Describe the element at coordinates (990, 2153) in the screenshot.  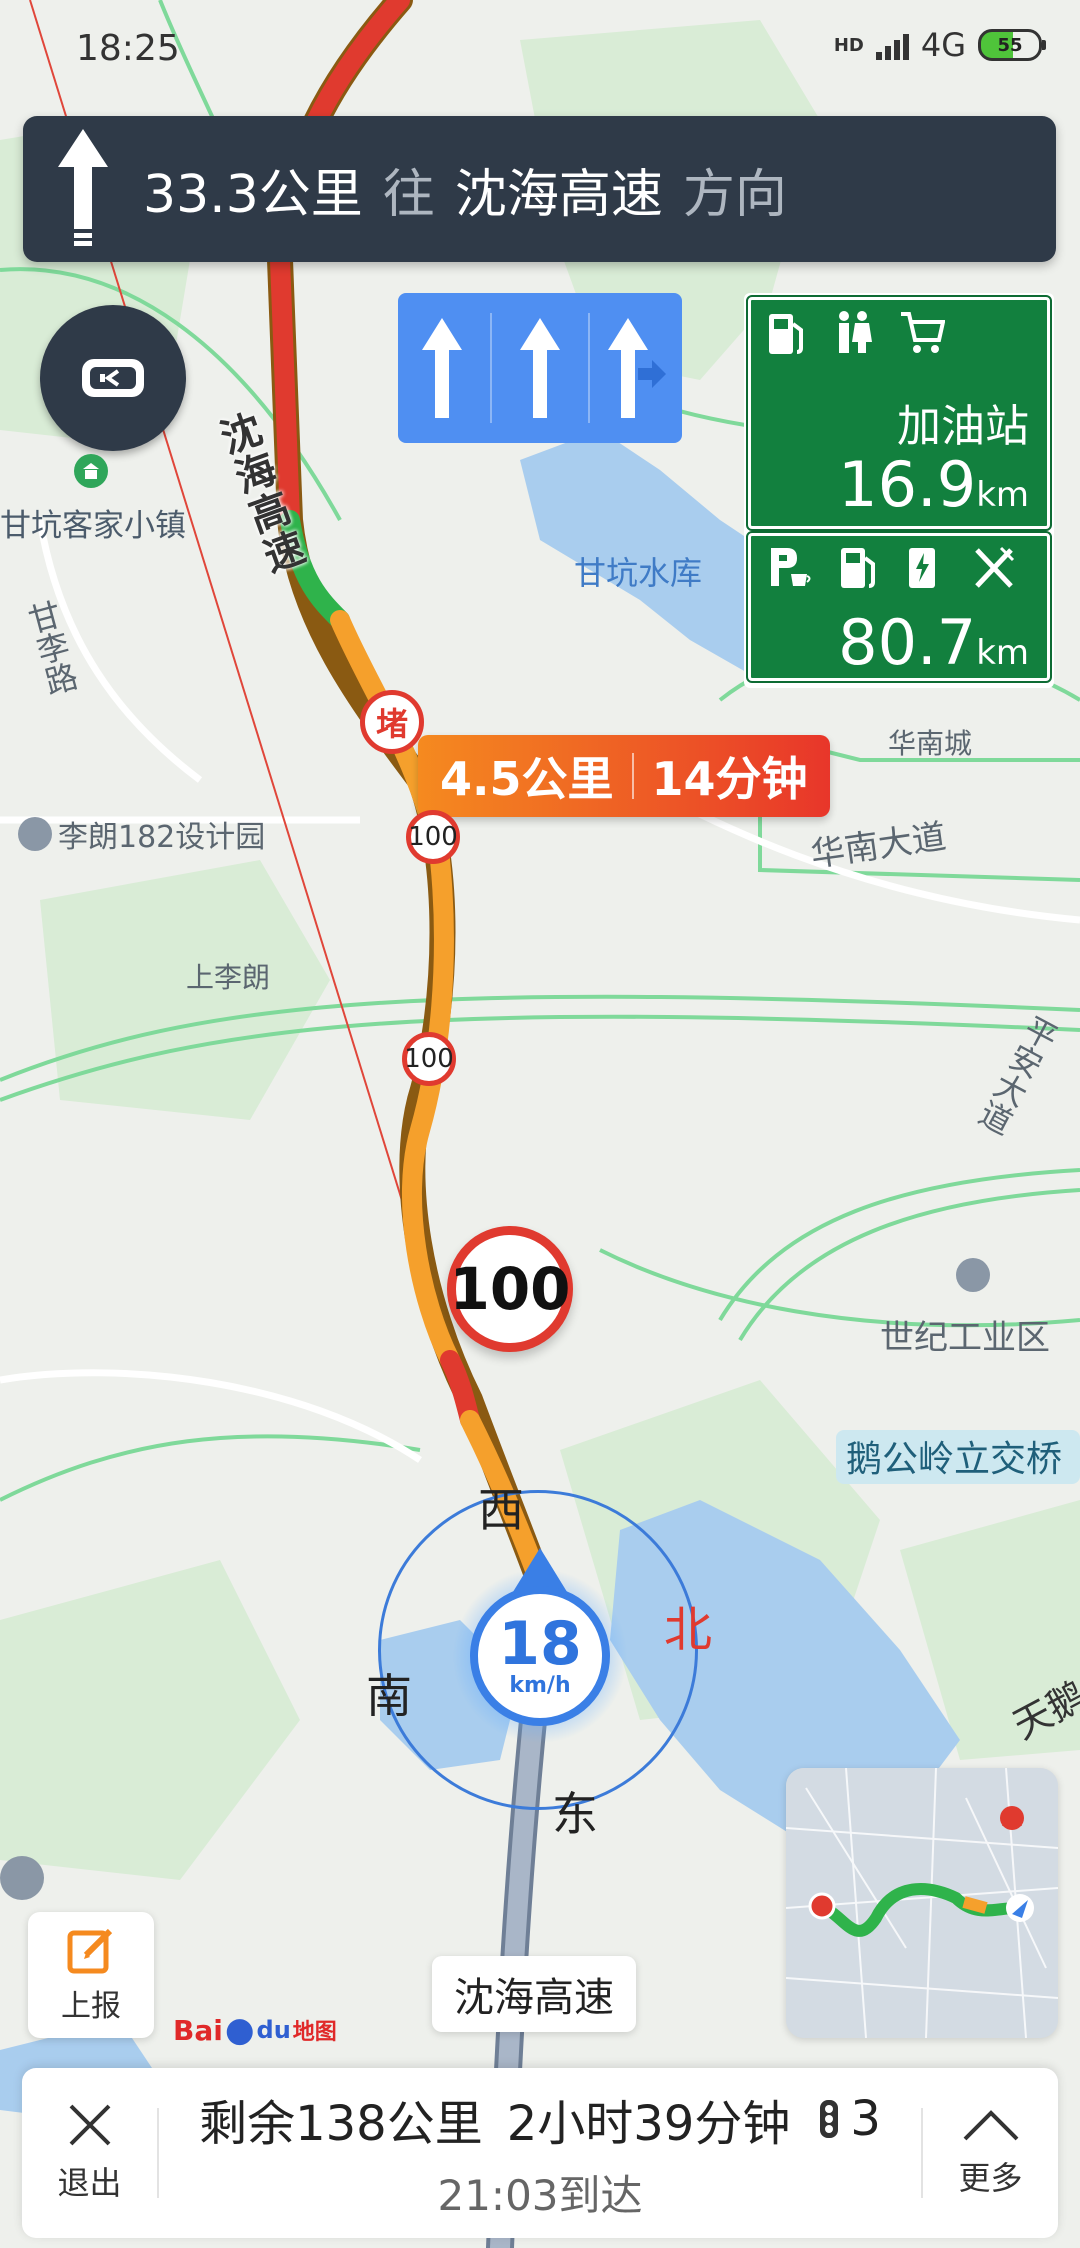
I see `more-button: 更多` at that location.